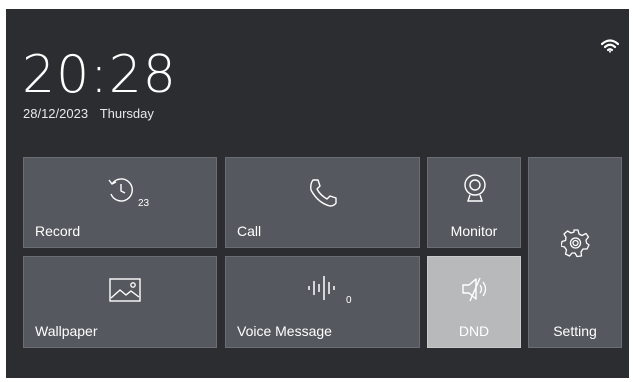 This screenshot has width=633, height=382. What do you see at coordinates (474, 231) in the screenshot?
I see `monitor-label: Monitor` at bounding box center [474, 231].